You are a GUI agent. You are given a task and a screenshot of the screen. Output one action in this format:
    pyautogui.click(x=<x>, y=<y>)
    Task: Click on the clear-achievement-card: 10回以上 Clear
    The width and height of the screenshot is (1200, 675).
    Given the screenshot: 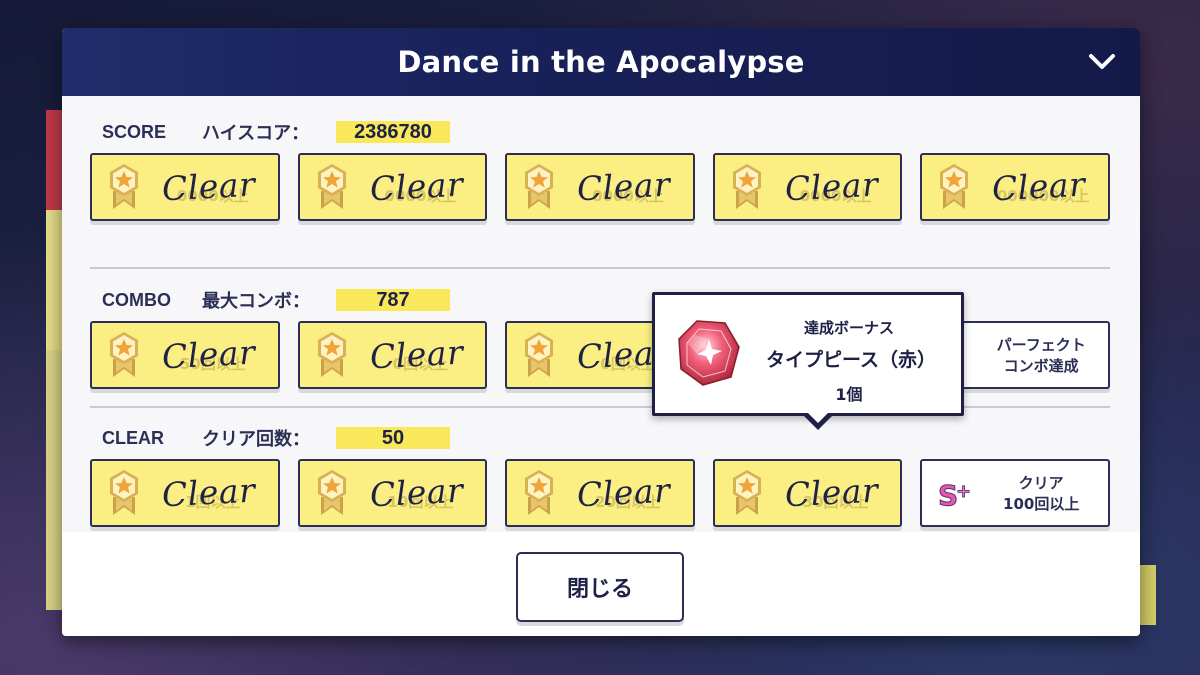 What is the action you would take?
    pyautogui.click(x=392, y=493)
    